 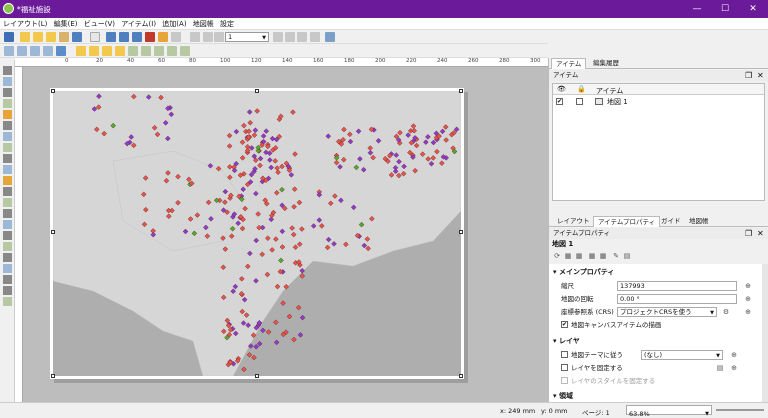 What do you see at coordinates (203, 24) in the screenshot?
I see `menu-atlas: 地図帳` at bounding box center [203, 24].